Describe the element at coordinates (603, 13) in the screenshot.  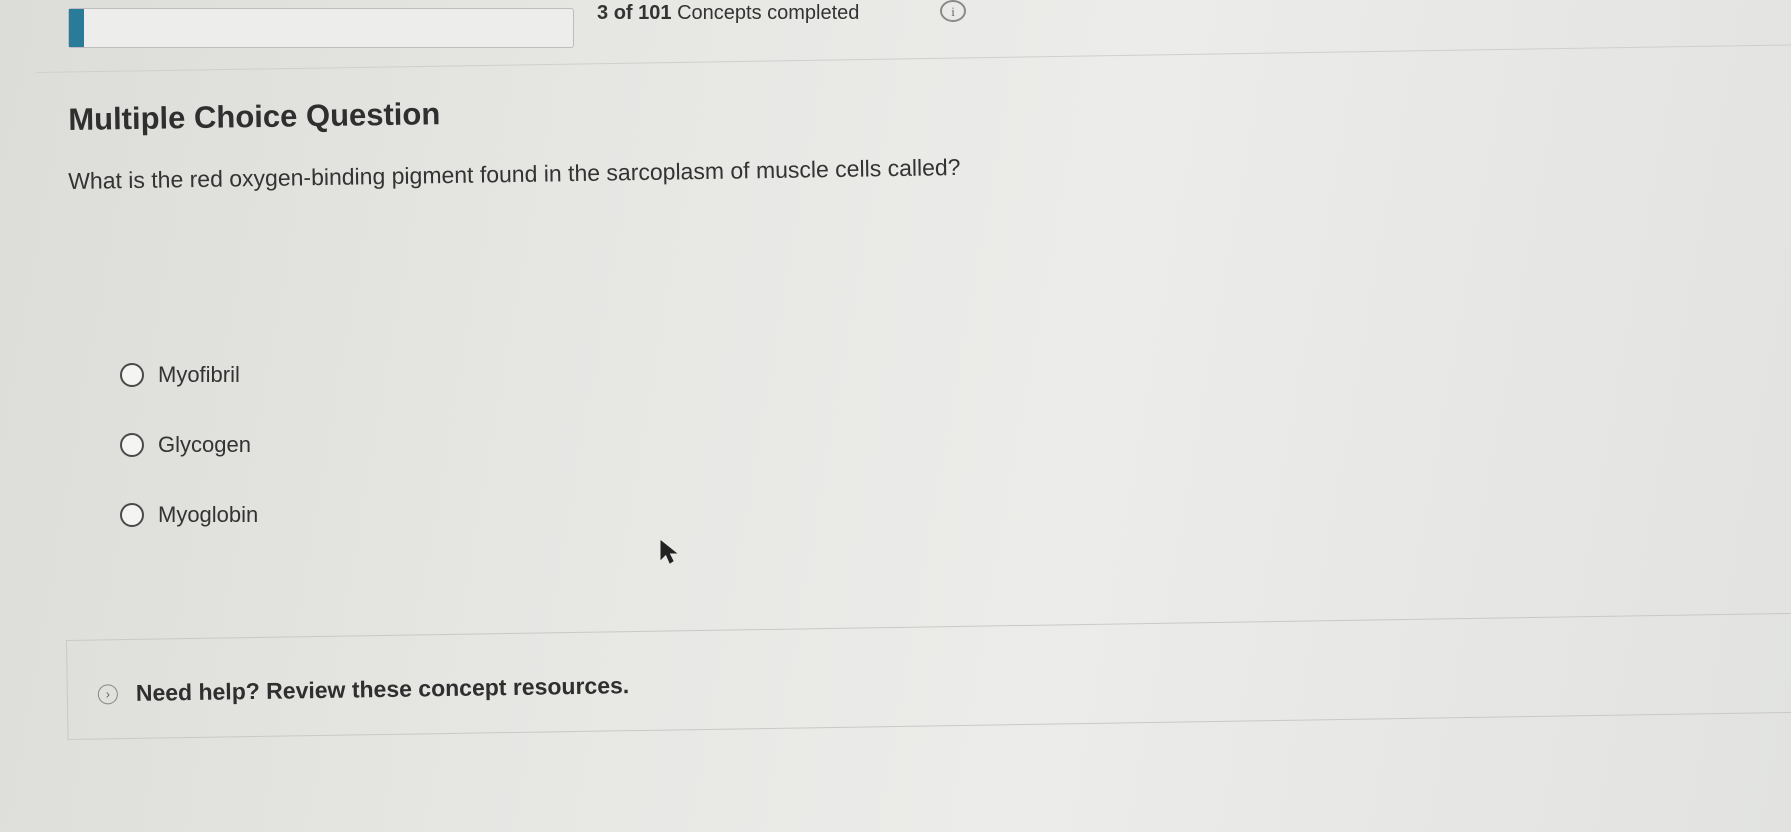
I see `progress-current: 3` at that location.